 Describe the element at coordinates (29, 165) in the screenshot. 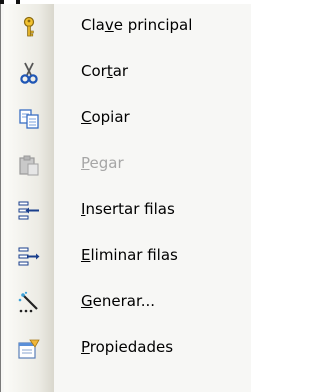

I see `paste-icon` at that location.